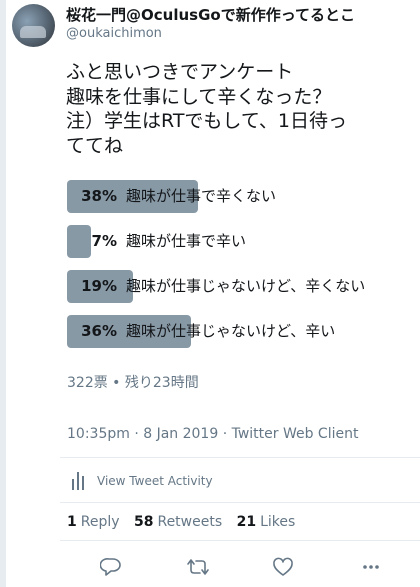 The height and width of the screenshot is (587, 420). What do you see at coordinates (99, 331) in the screenshot?
I see `poll-percent: 36%` at bounding box center [99, 331].